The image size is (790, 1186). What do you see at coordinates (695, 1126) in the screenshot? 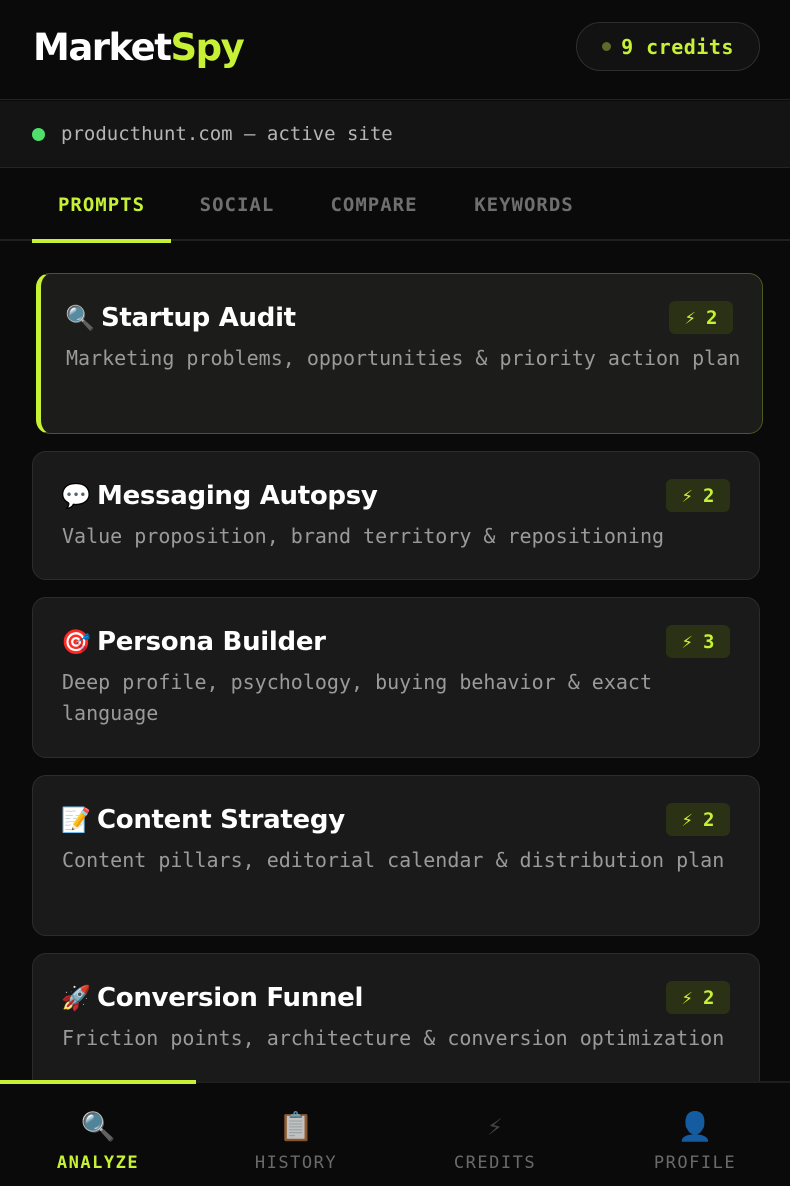
I see `user-icon: 👤` at bounding box center [695, 1126].